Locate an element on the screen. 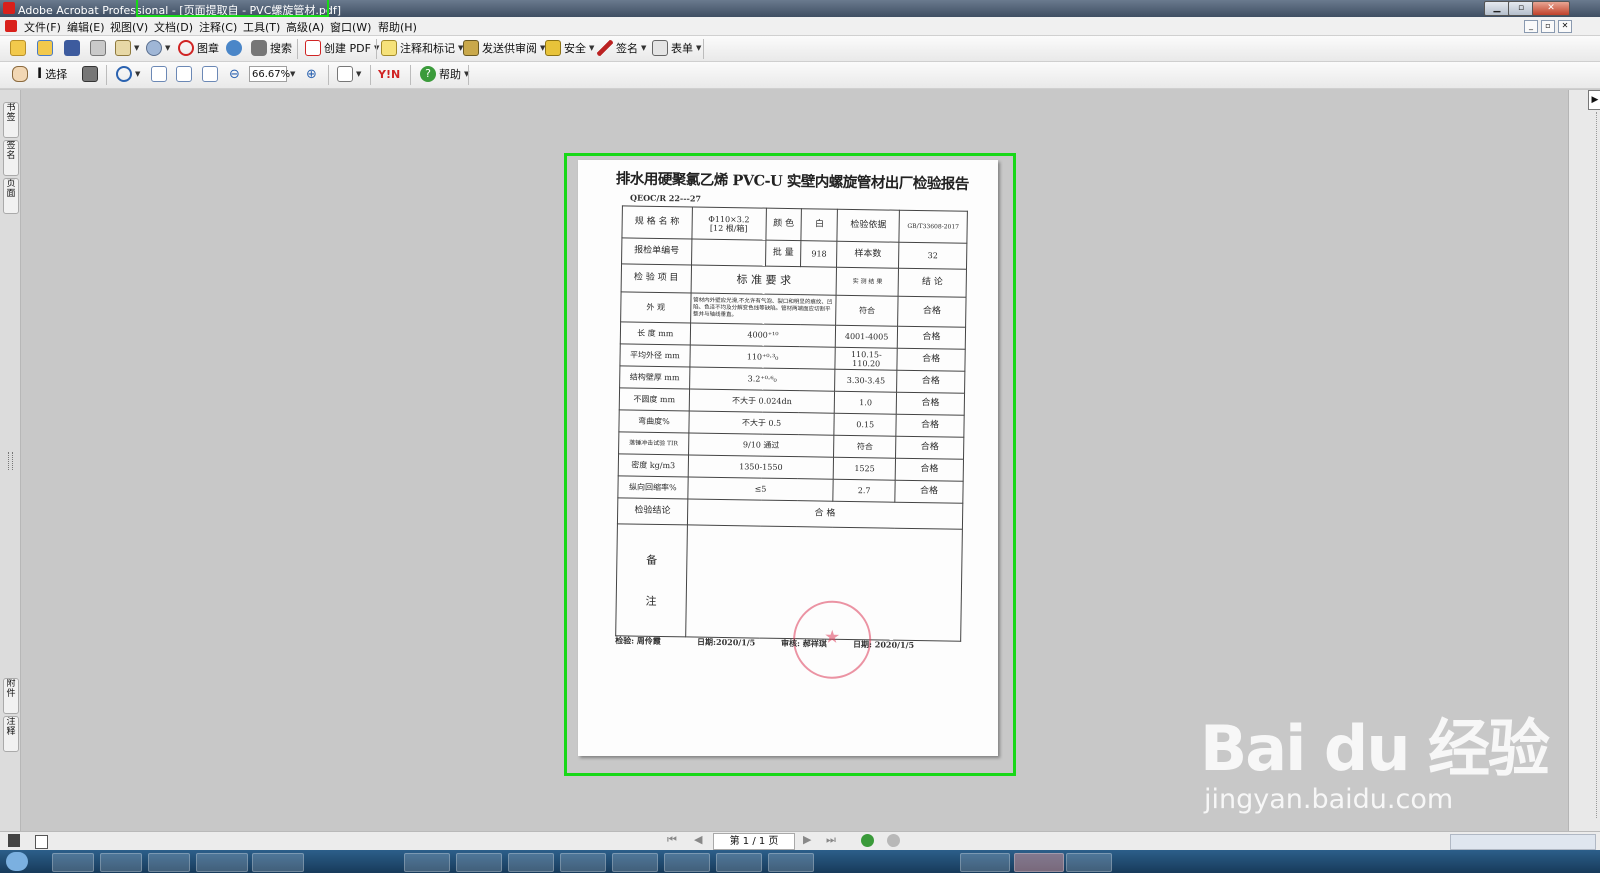 The height and width of the screenshot is (873, 1600). create-pdf-button: 创建 PDF▼ is located at coordinates (342, 48).